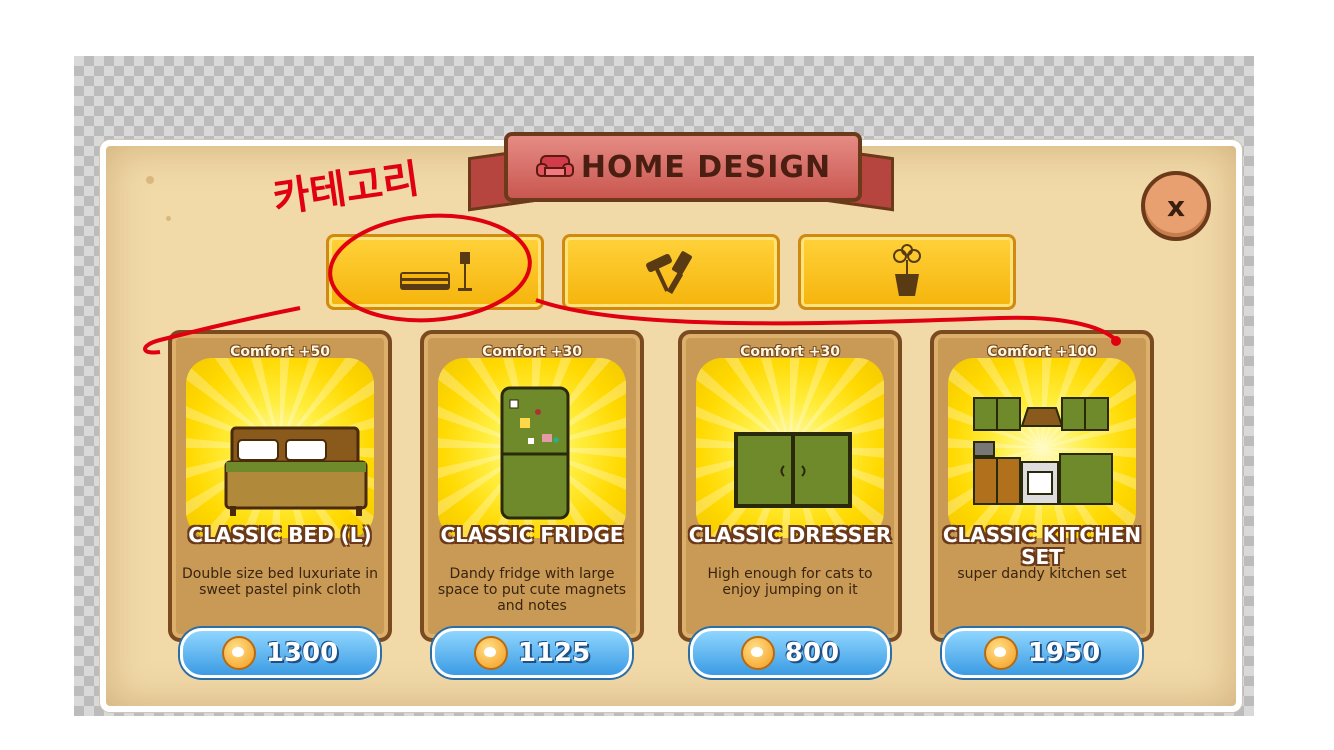 Image resolution: width=1334 pixels, height=750 pixels. I want to click on tab-decor, so click(671, 272).